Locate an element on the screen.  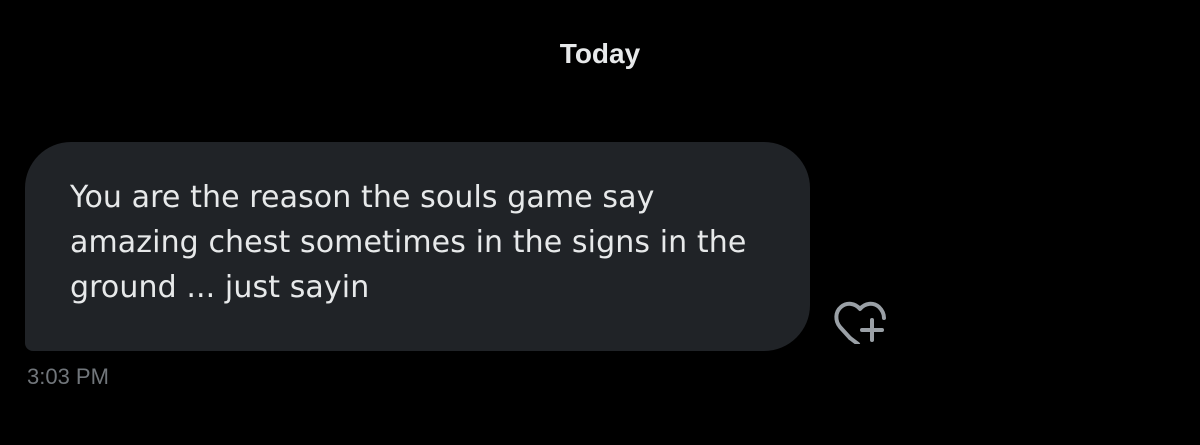
message-timestamp: 3:03 PM is located at coordinates (68, 376).